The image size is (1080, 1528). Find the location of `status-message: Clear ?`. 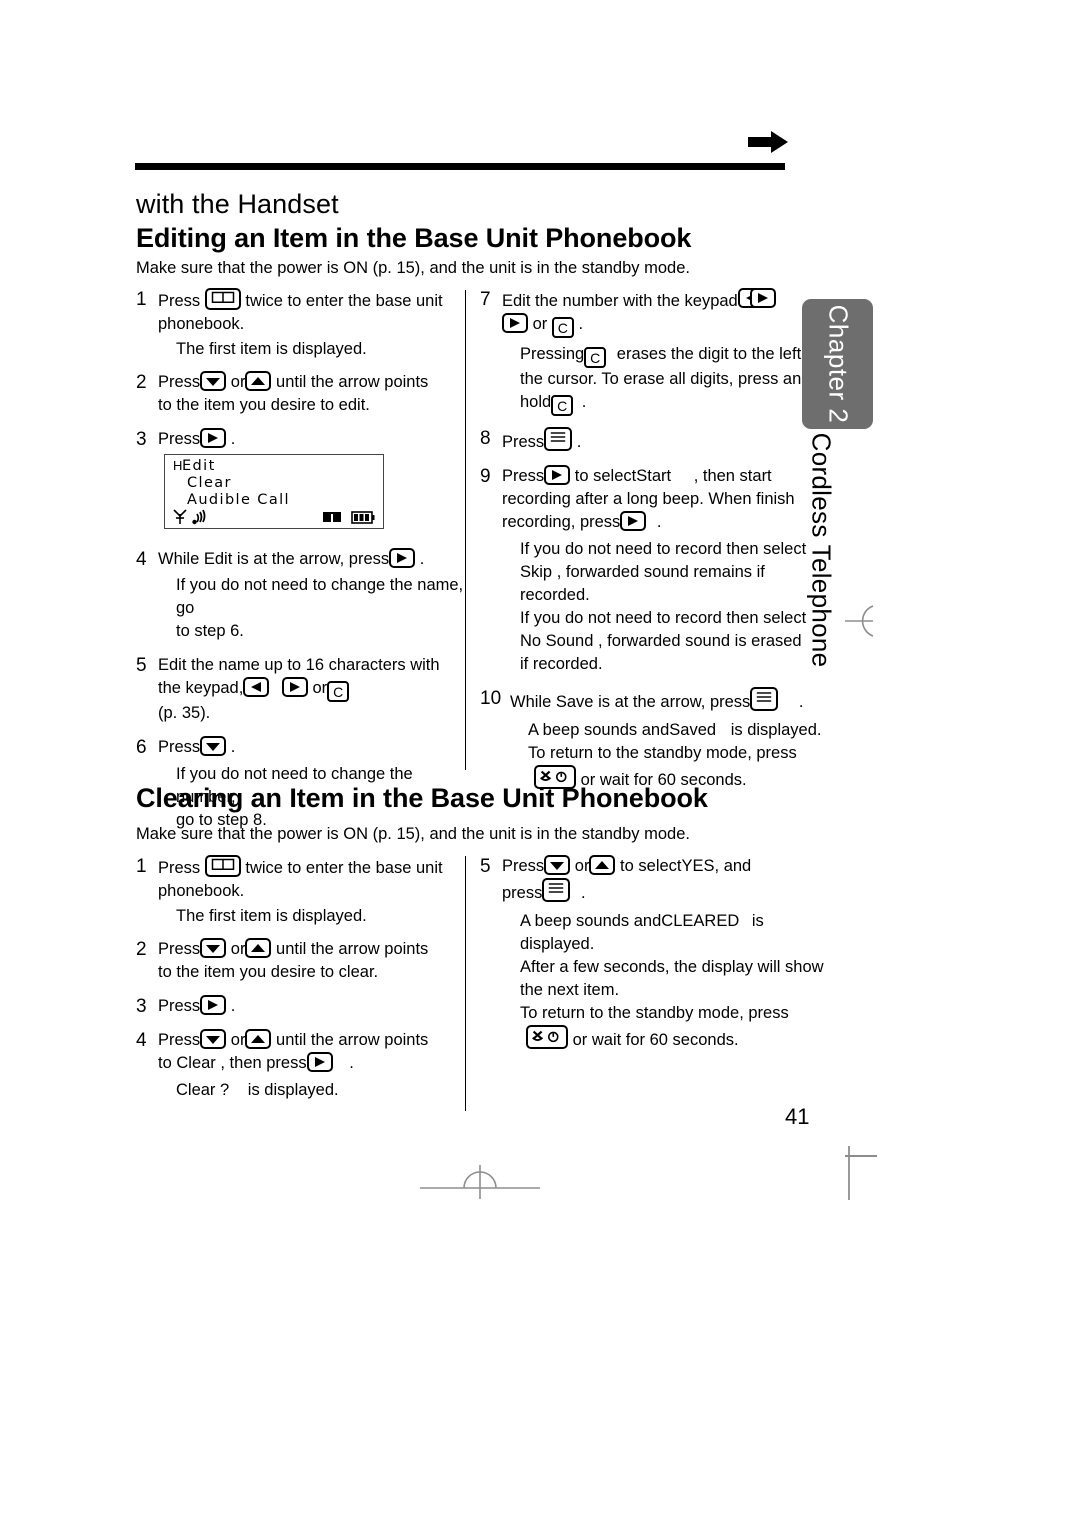

status-message: Clear ? is located at coordinates (203, 1090).